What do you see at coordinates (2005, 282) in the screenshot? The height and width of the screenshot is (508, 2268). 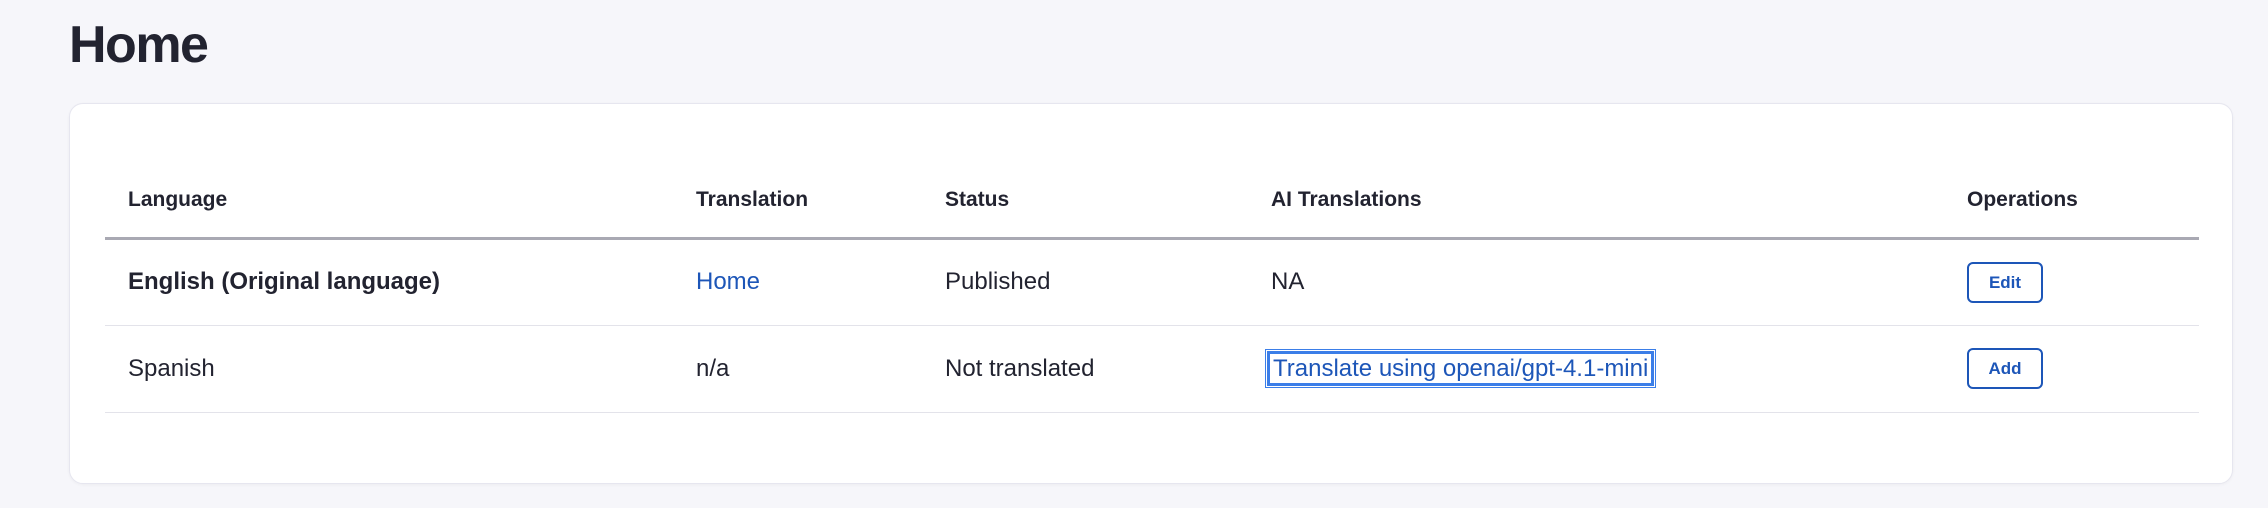 I see `edit-button: Edit` at bounding box center [2005, 282].